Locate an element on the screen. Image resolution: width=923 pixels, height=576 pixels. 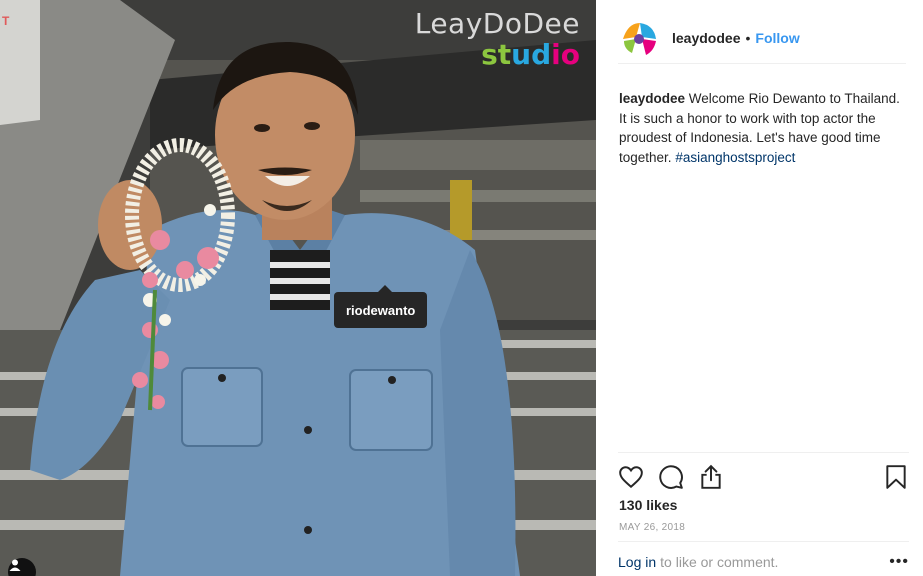
share-button is located at coordinates (711, 477).